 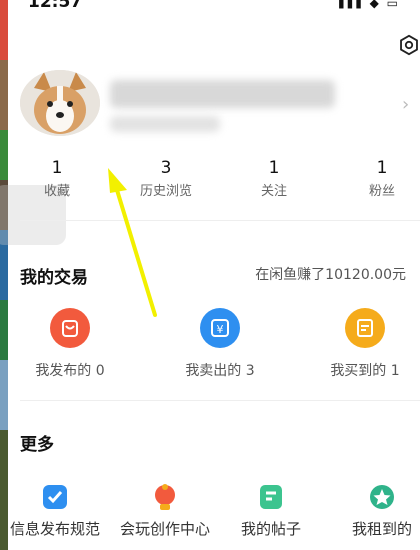 I want to click on more-item-my-posts: 我的帖子, so click(x=271, y=510).